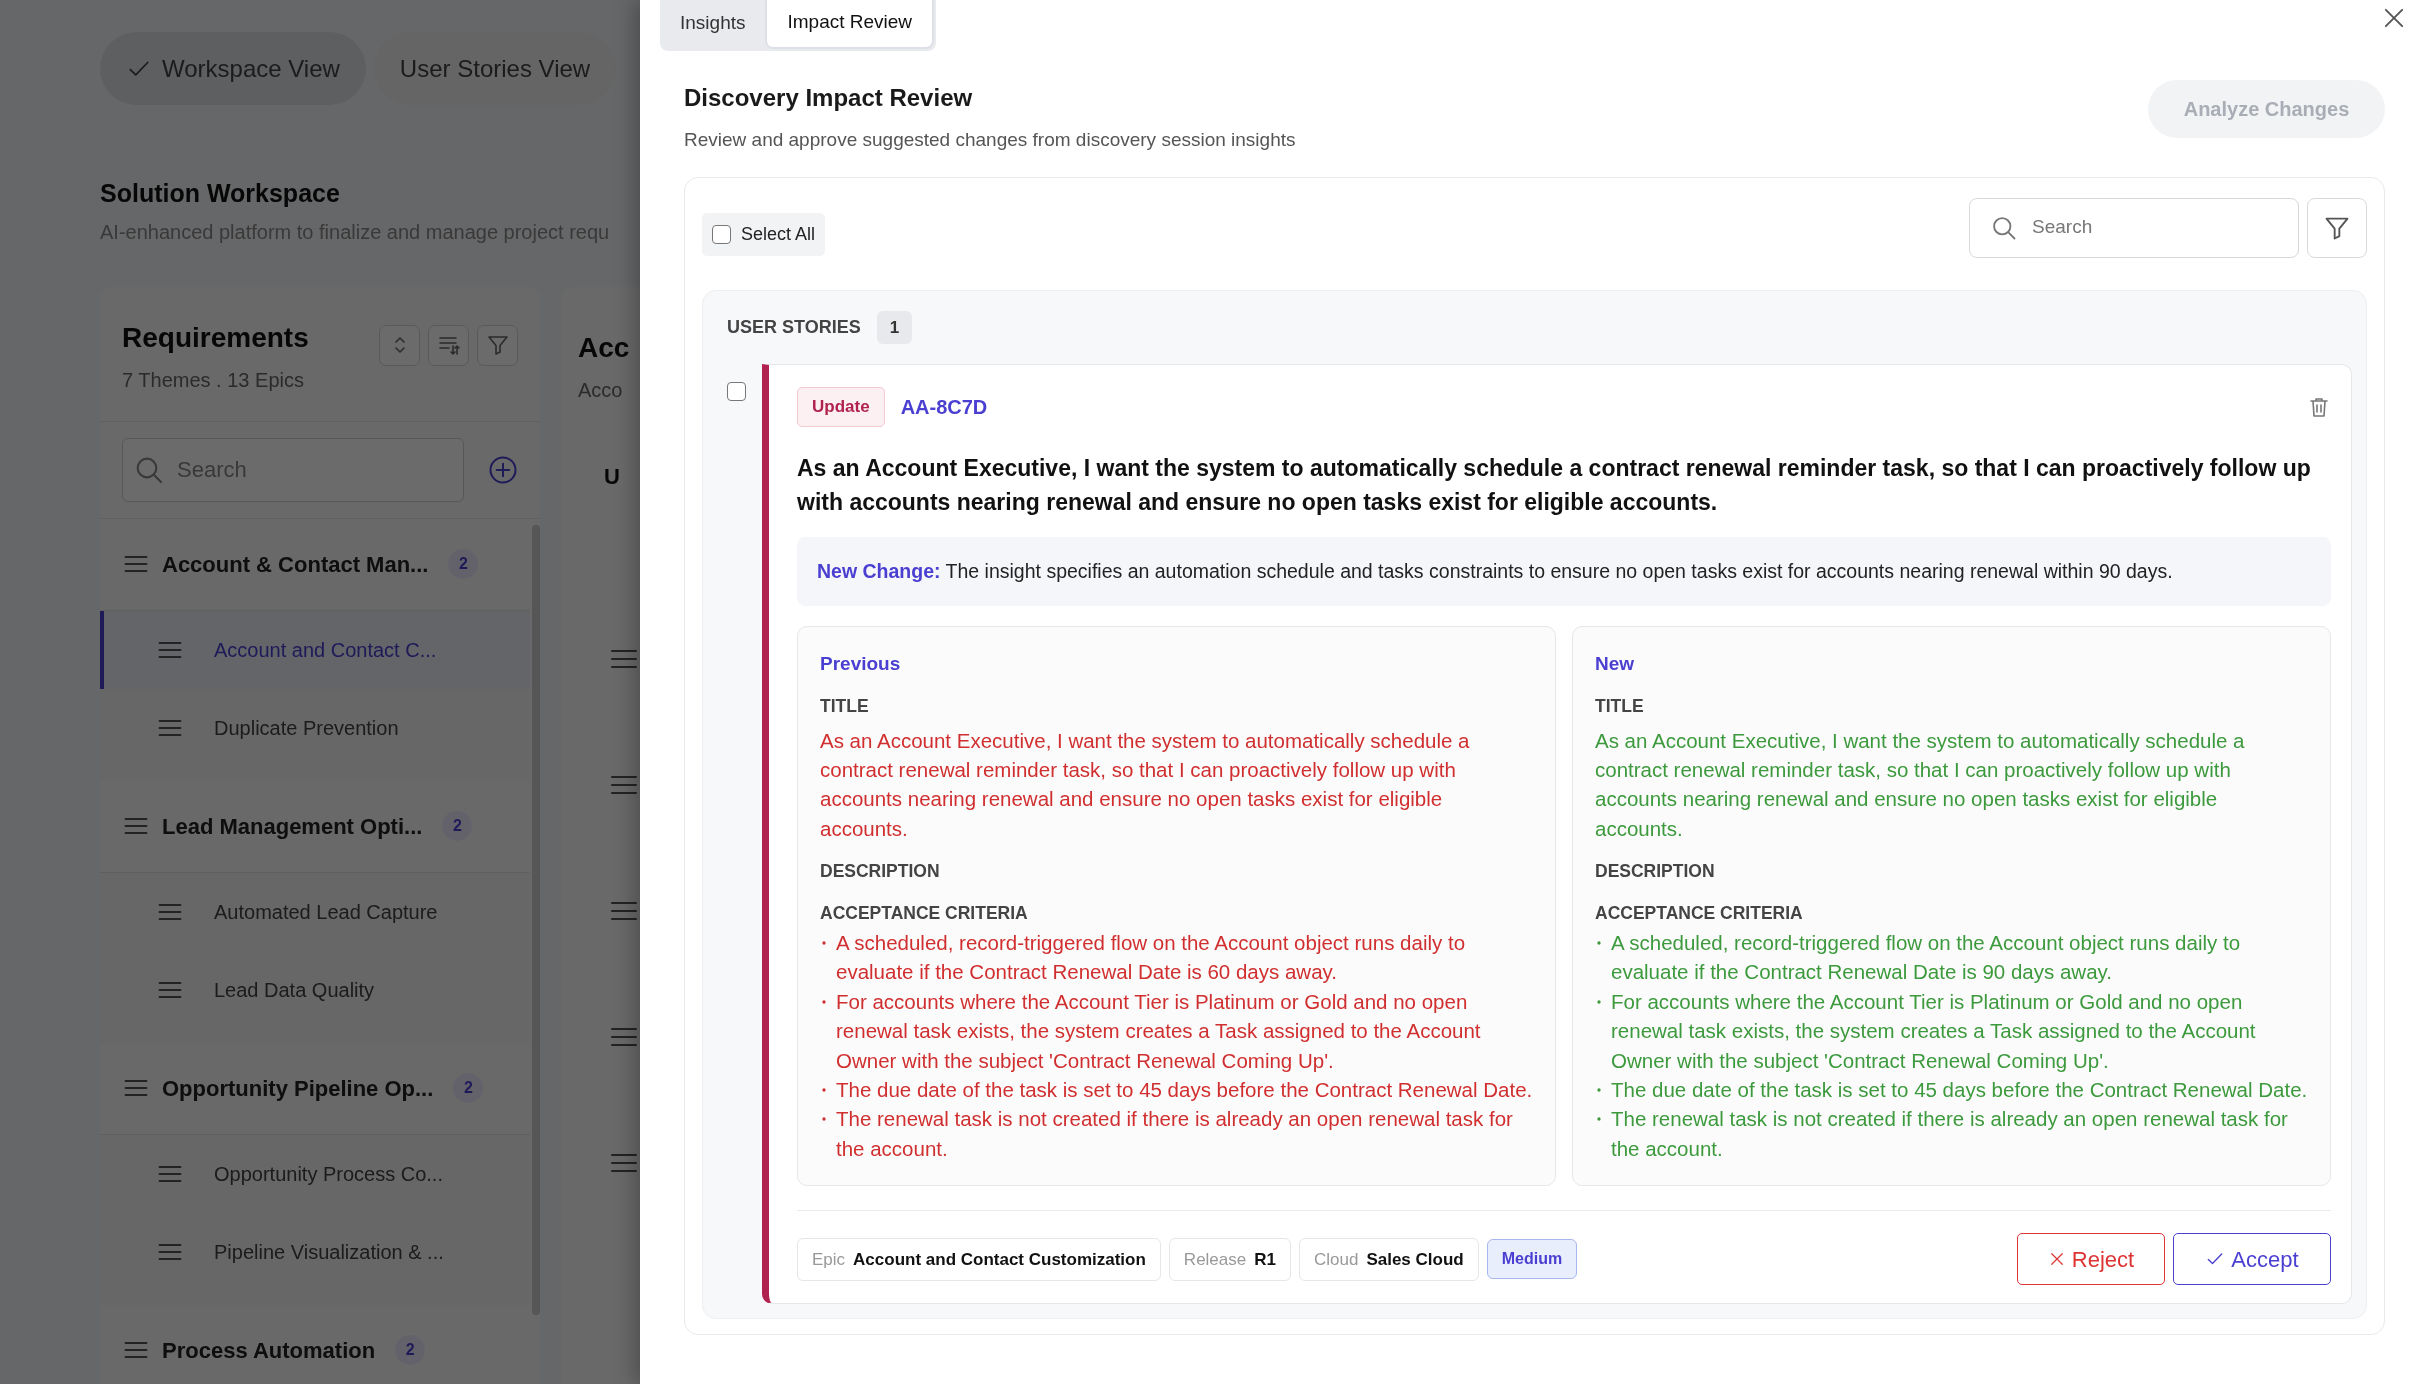 Image resolution: width=2428 pixels, height=1384 pixels. Describe the element at coordinates (315, 911) in the screenshot. I see `epic-item: Automated Lead Capture` at that location.